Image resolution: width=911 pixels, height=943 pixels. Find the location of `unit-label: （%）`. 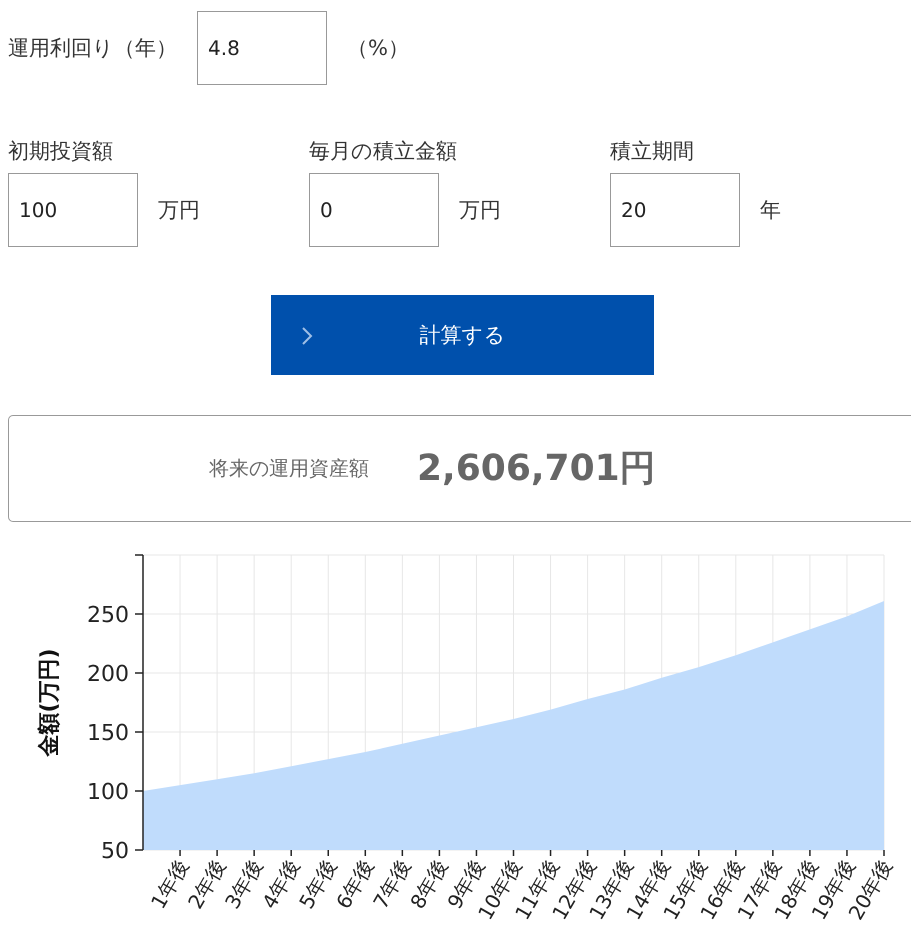

unit-label: （%） is located at coordinates (378, 48).